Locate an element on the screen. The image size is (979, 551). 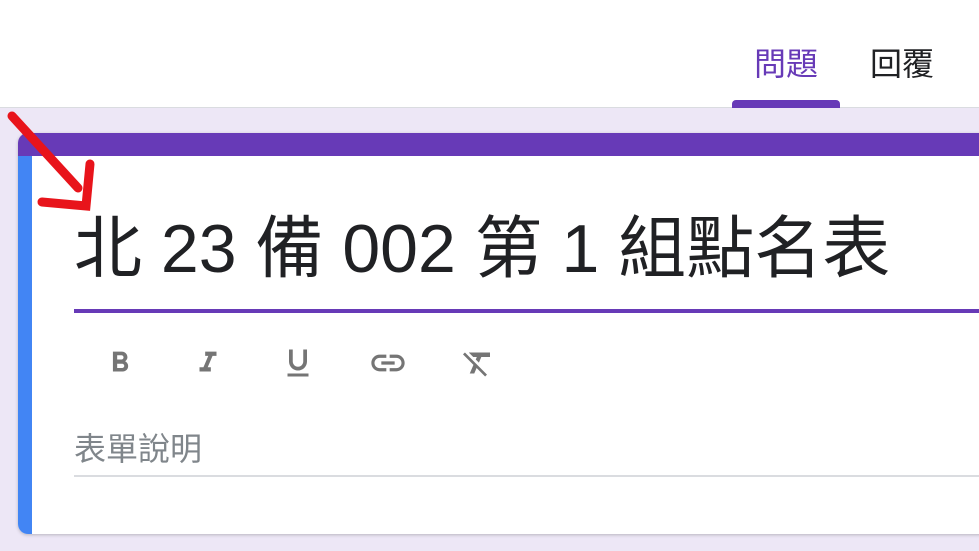
underline-button is located at coordinates (298, 363).